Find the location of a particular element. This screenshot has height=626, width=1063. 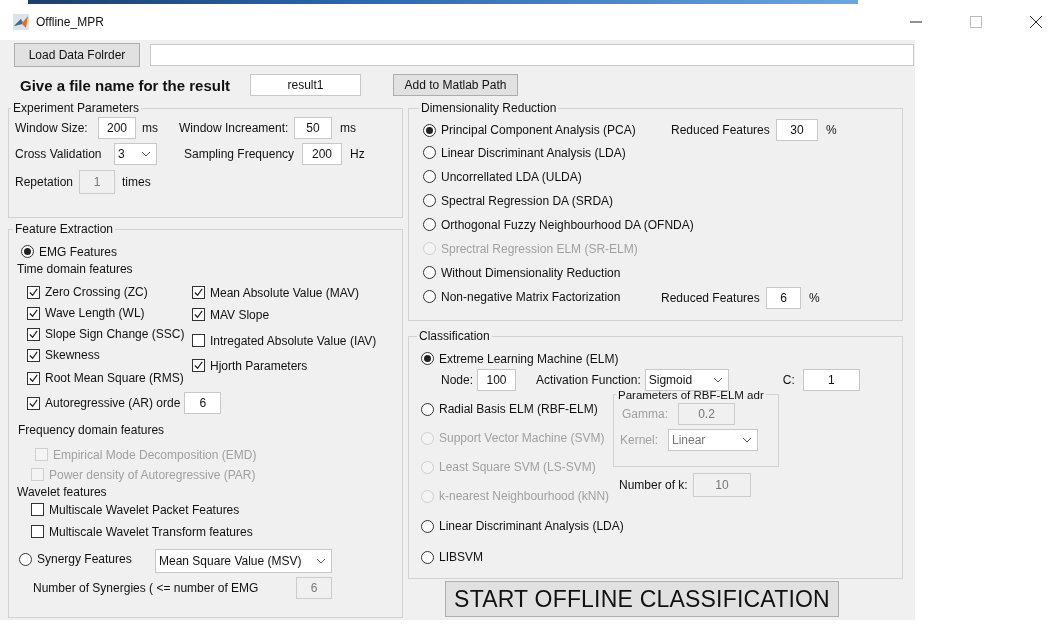

input-field: 1 is located at coordinates (831, 379).